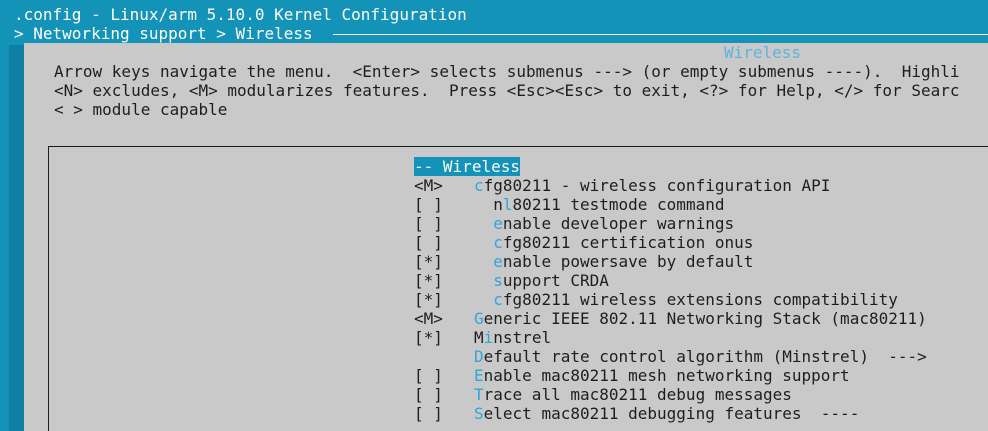 This screenshot has height=431, width=988. What do you see at coordinates (16, 238) in the screenshot?
I see `left-shadow` at bounding box center [16, 238].